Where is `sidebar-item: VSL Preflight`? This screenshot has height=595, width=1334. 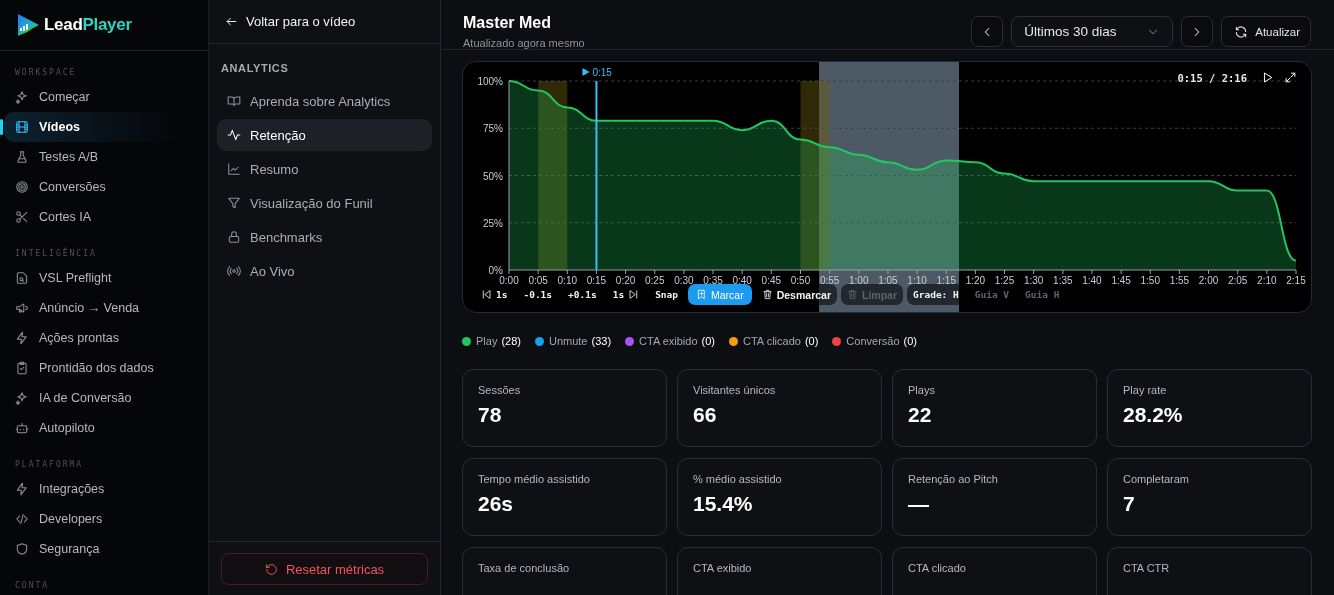
sidebar-item: VSL Preflight is located at coordinates (91, 278).